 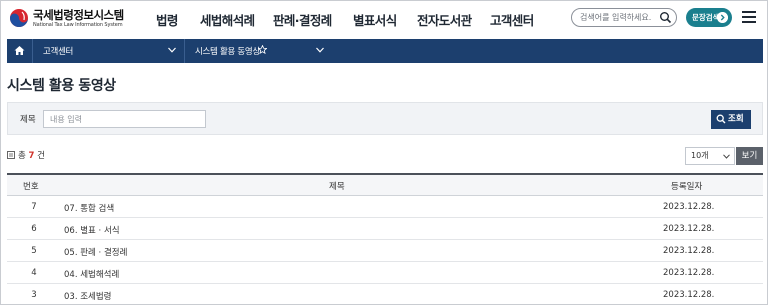 I want to click on nav-item-law: 법령, so click(x=167, y=19).